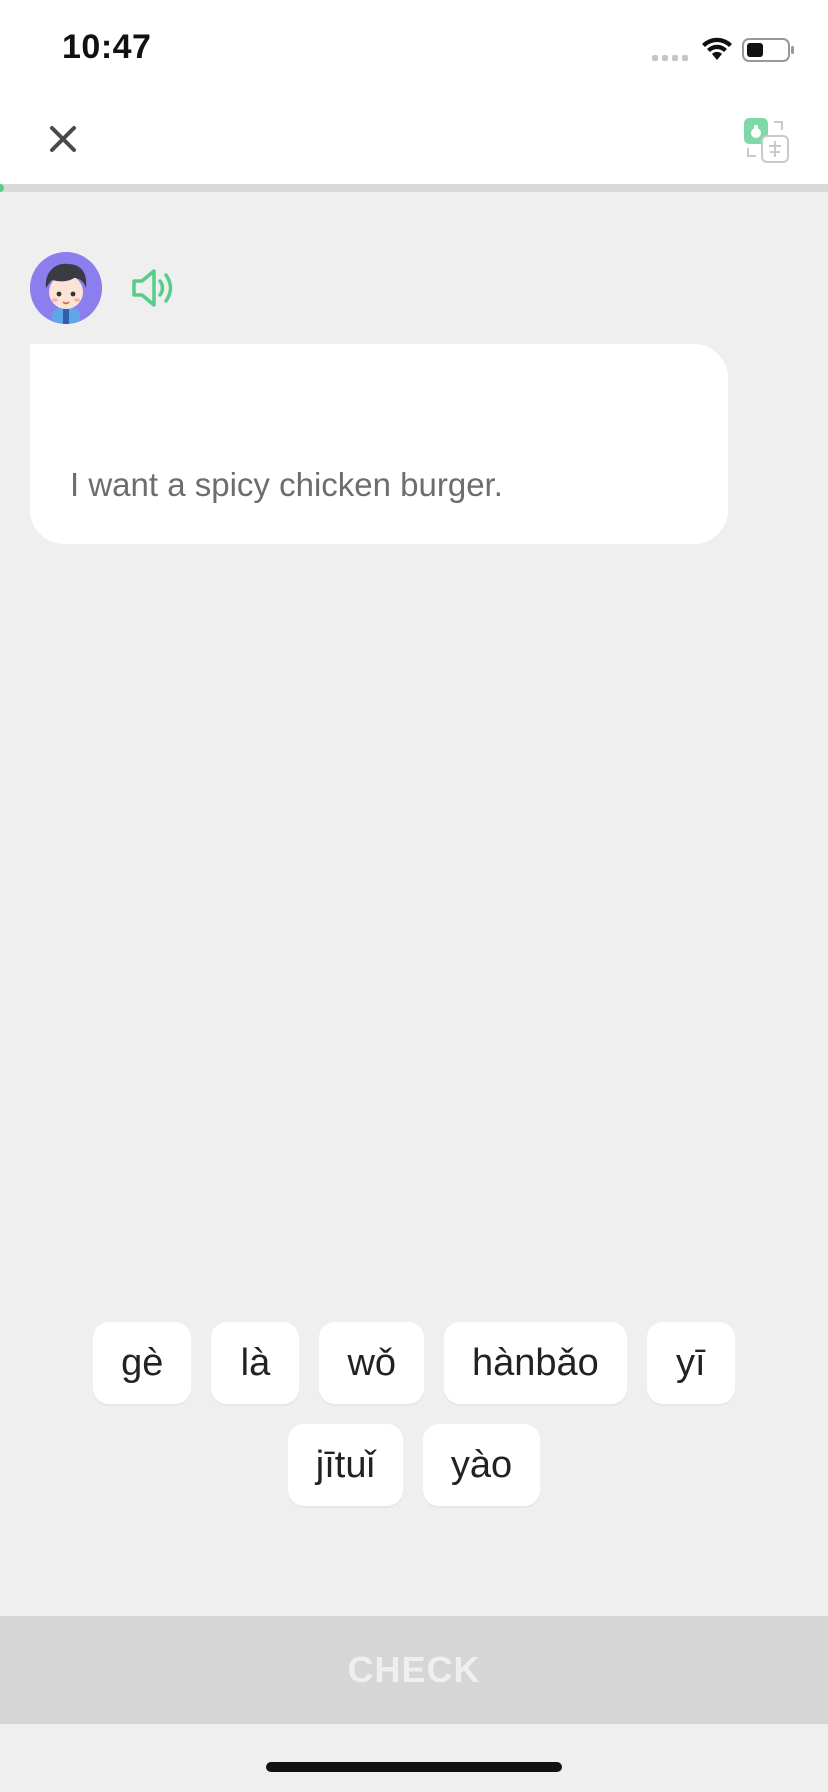 The width and height of the screenshot is (828, 1792). I want to click on word-bank-row: gè là wǒ hànbǎo yī, so click(414, 1363).